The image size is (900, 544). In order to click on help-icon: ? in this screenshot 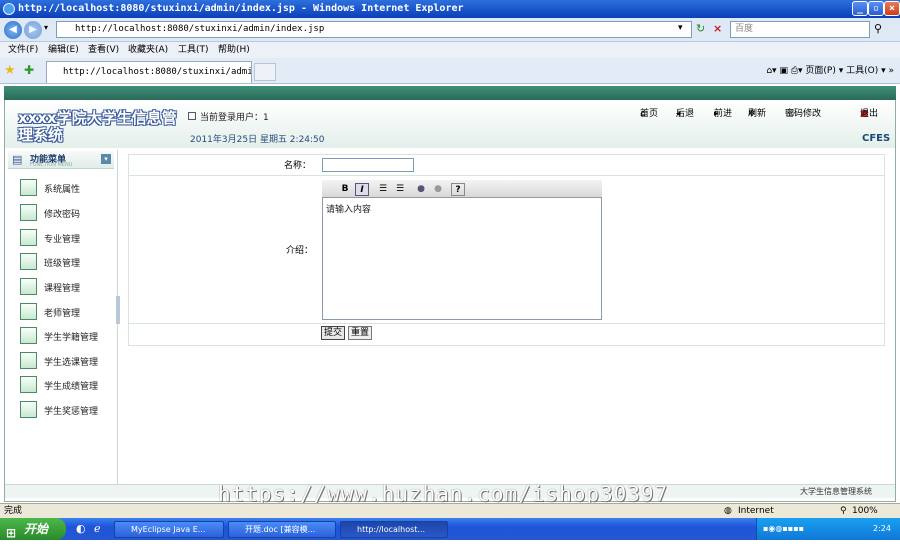, I will do `click(458, 189)`.